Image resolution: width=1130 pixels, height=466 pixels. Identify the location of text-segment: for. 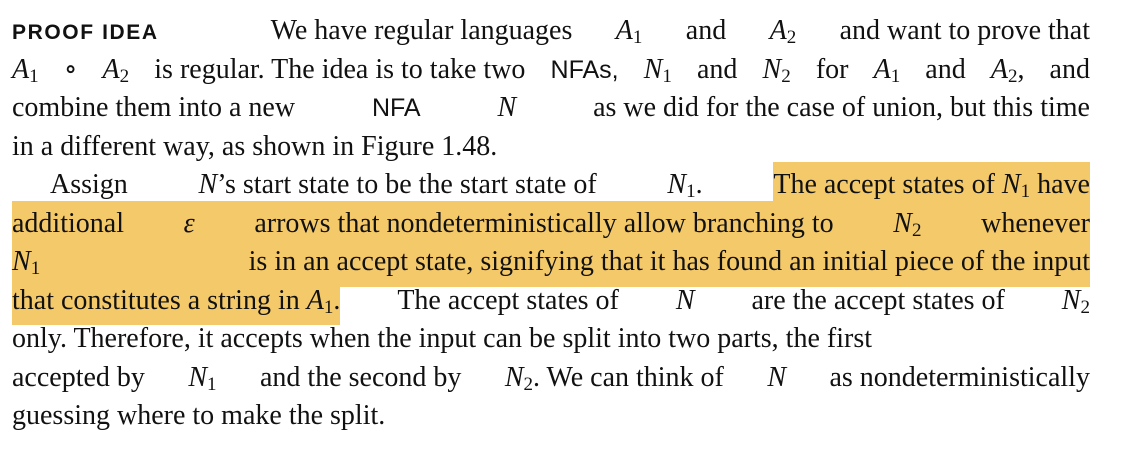
(832, 69).